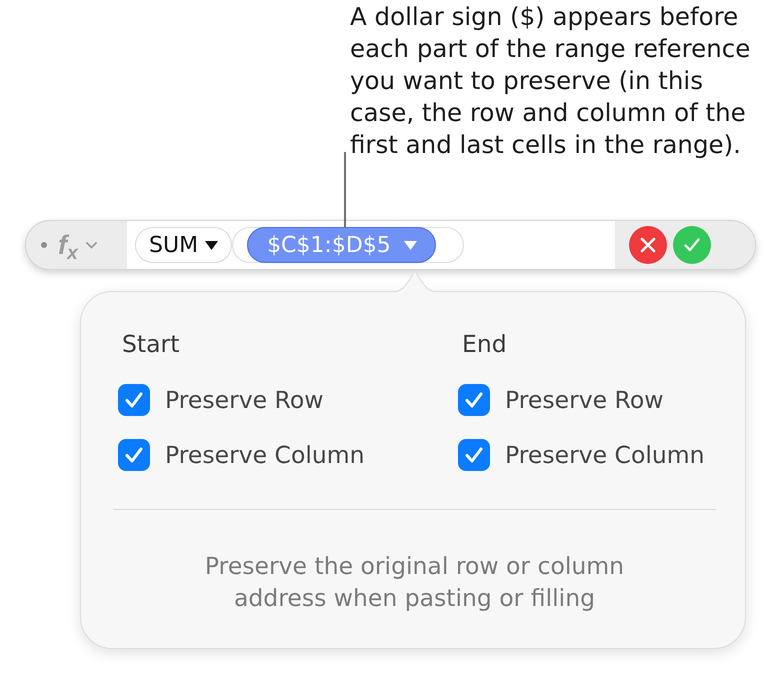 The width and height of the screenshot is (782, 678). I want to click on accept-button, so click(692, 245).